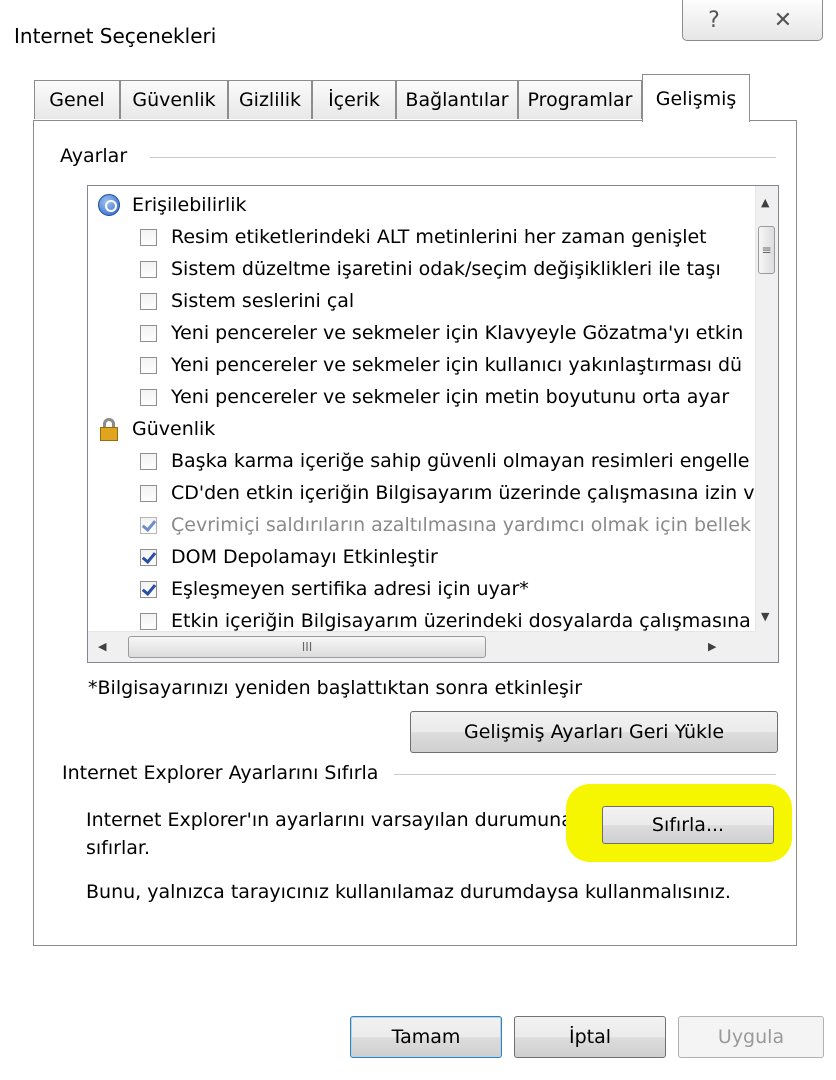 The height and width of the screenshot is (1080, 836). I want to click on apply-button: Uygula, so click(751, 1037).